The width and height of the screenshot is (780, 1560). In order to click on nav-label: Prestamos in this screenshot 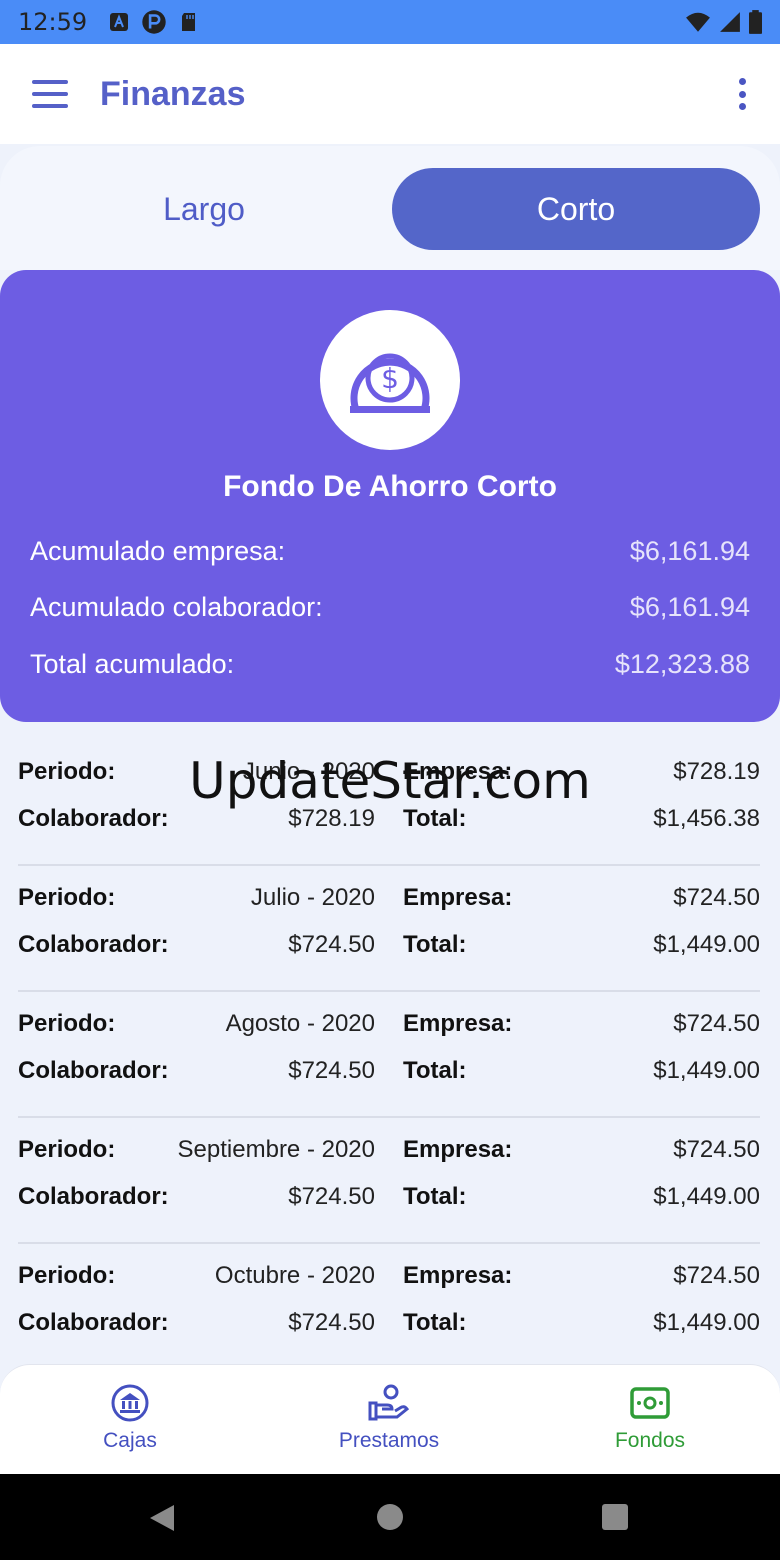, I will do `click(389, 1440)`.